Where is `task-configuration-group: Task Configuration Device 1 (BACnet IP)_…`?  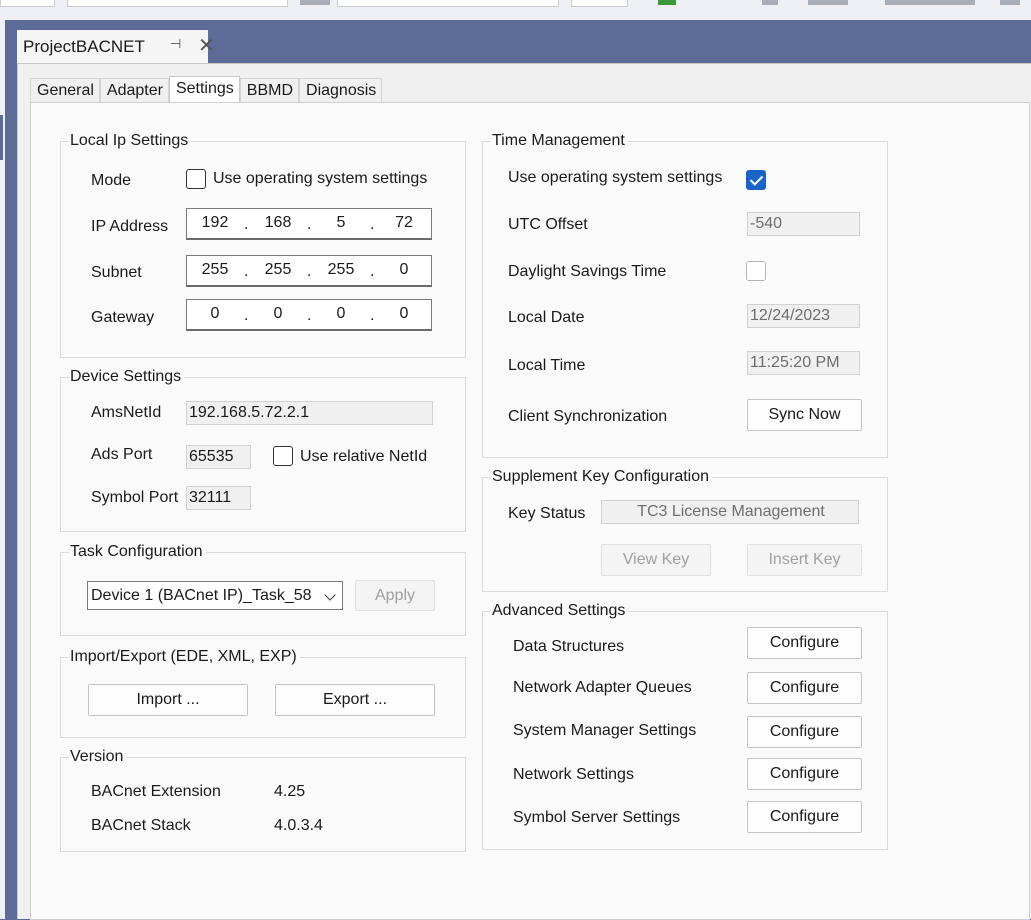
task-configuration-group: Task Configuration Device 1 (BACnet IP)_… is located at coordinates (263, 589).